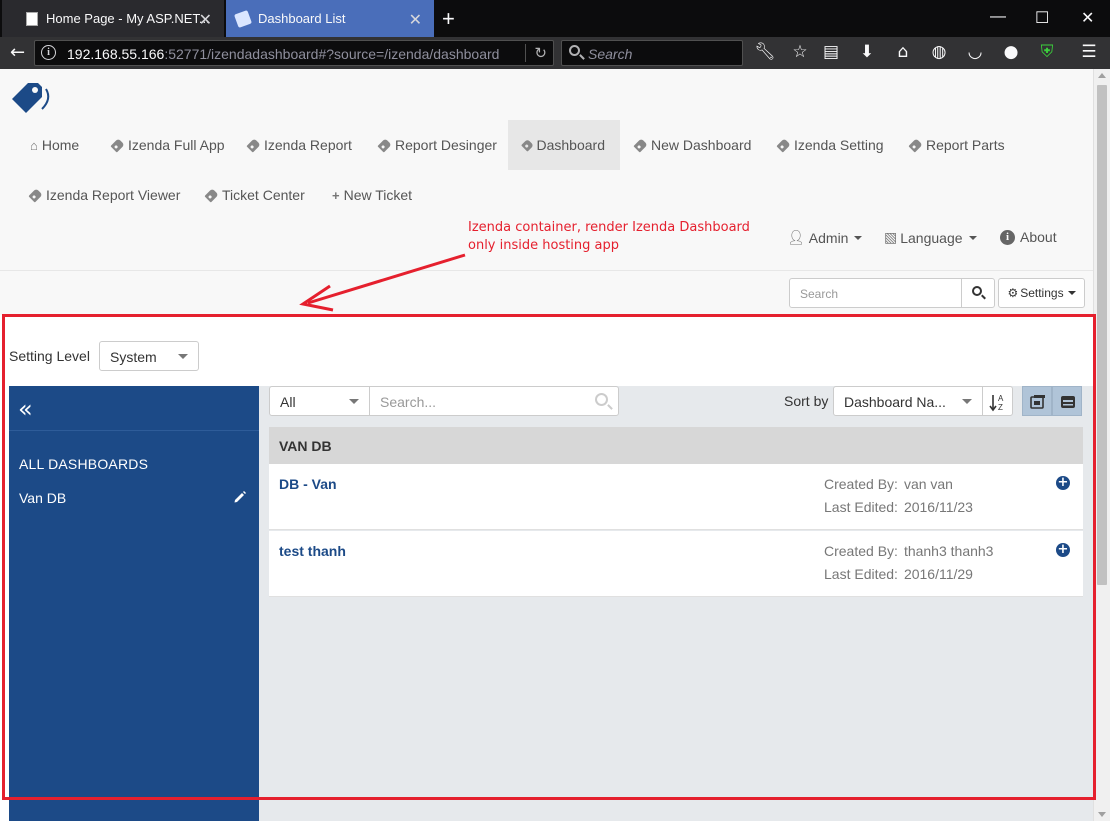 This screenshot has height=821, width=1110. Describe the element at coordinates (898, 507) in the screenshot. I see `last-edited-row: Last Edited: 2016/11/23` at that location.